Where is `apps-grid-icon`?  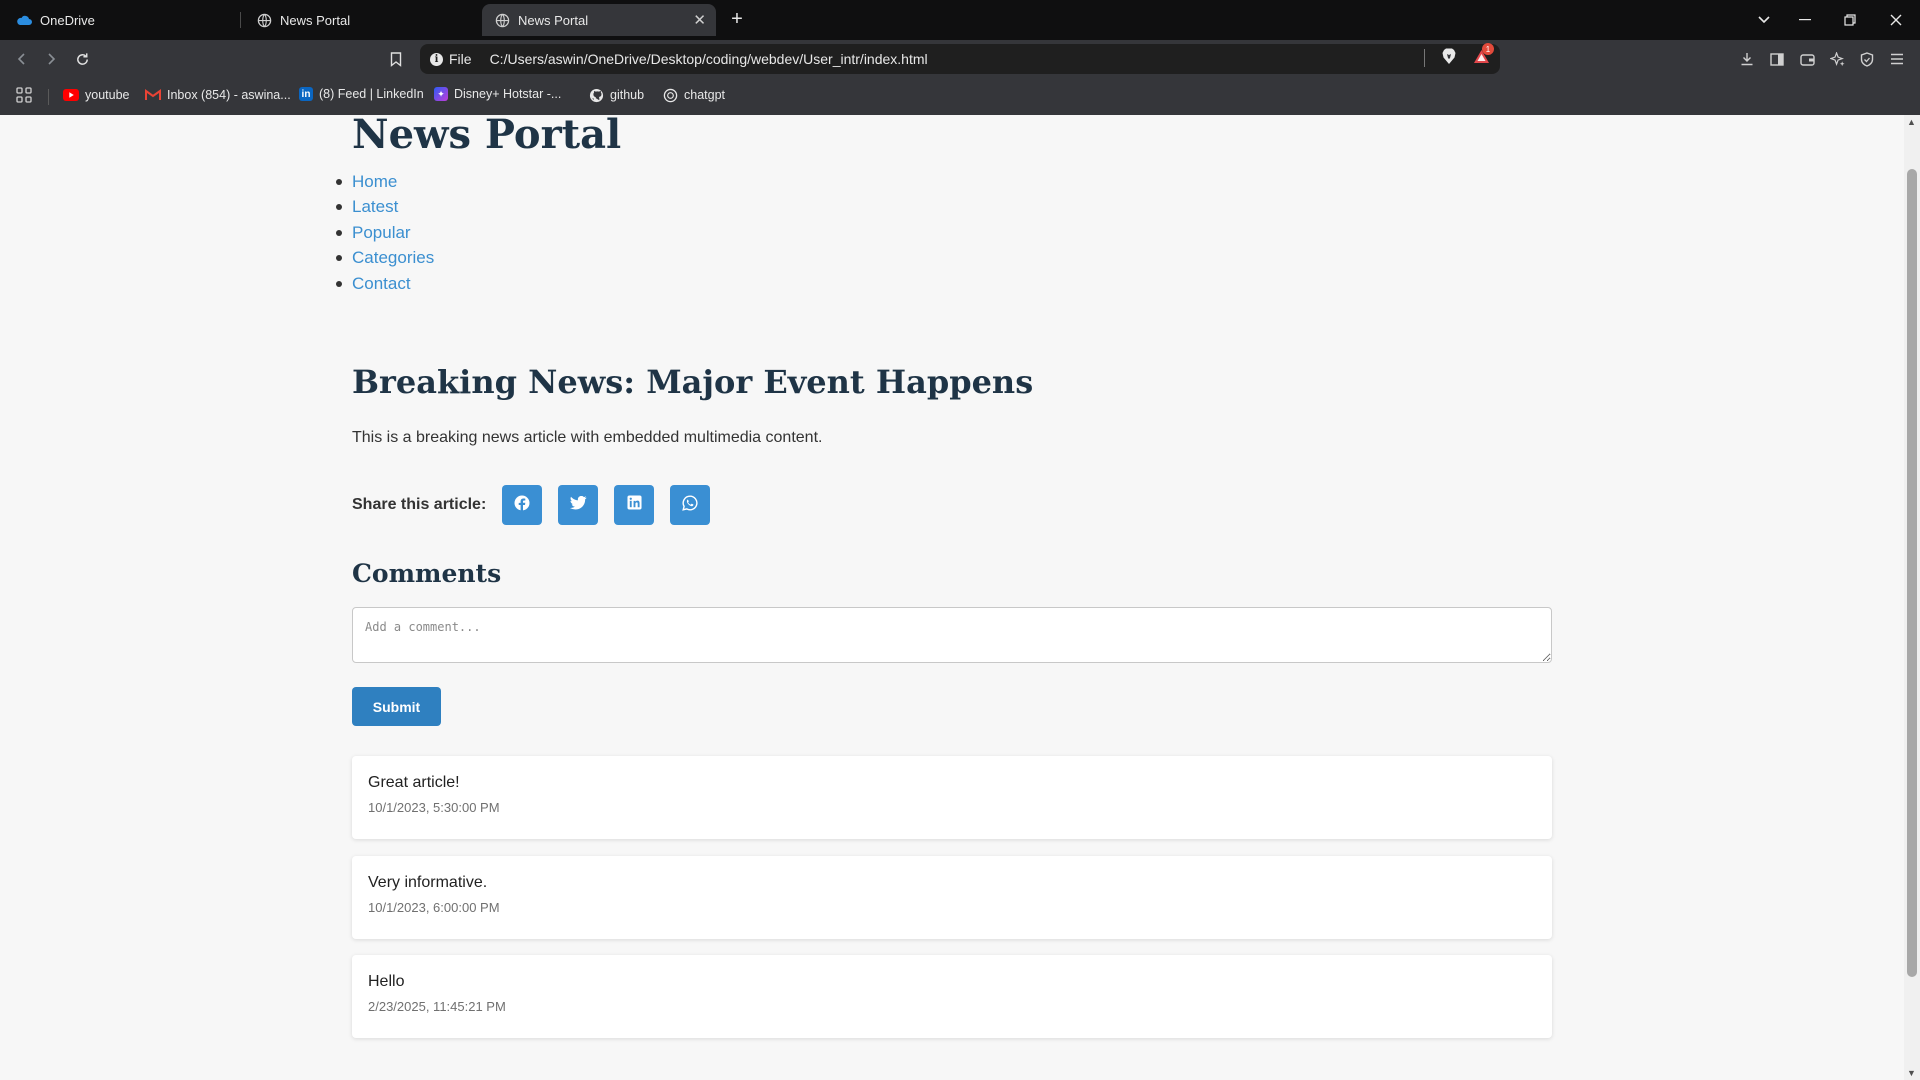 apps-grid-icon is located at coordinates (24, 95).